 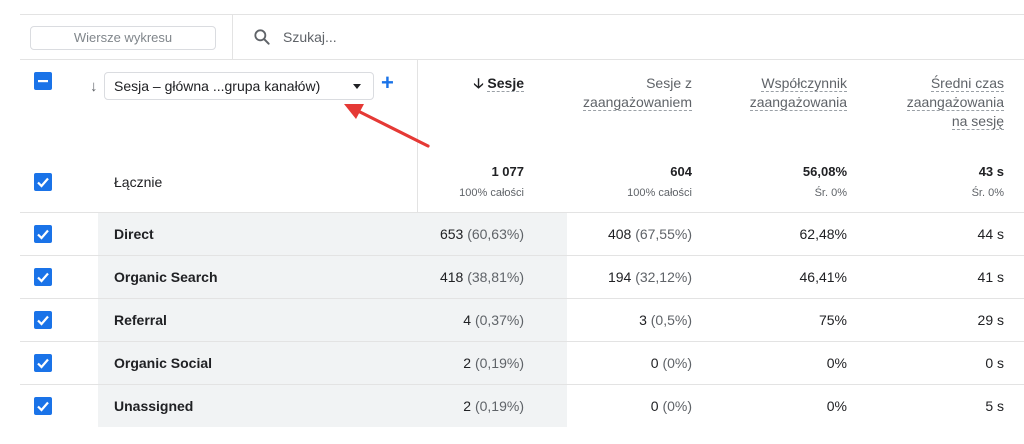 What do you see at coordinates (619, 277) in the screenshot?
I see `row-engaged-value: 194` at bounding box center [619, 277].